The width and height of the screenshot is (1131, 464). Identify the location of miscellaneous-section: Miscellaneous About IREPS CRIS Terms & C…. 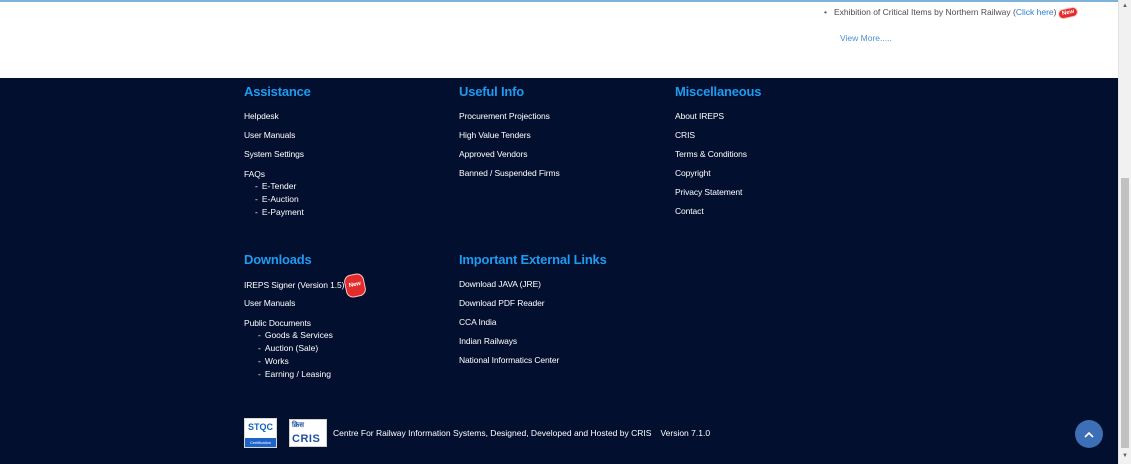
(718, 152).